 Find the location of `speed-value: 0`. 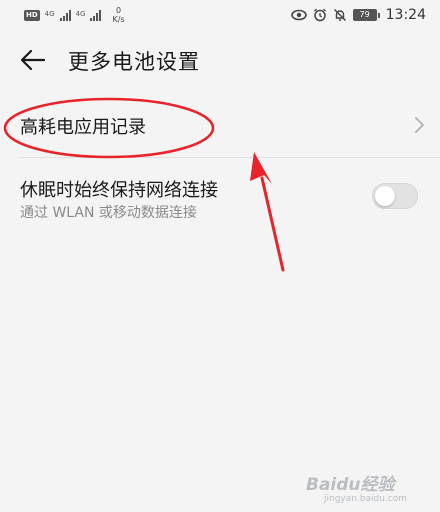

speed-value: 0 is located at coordinates (118, 10).